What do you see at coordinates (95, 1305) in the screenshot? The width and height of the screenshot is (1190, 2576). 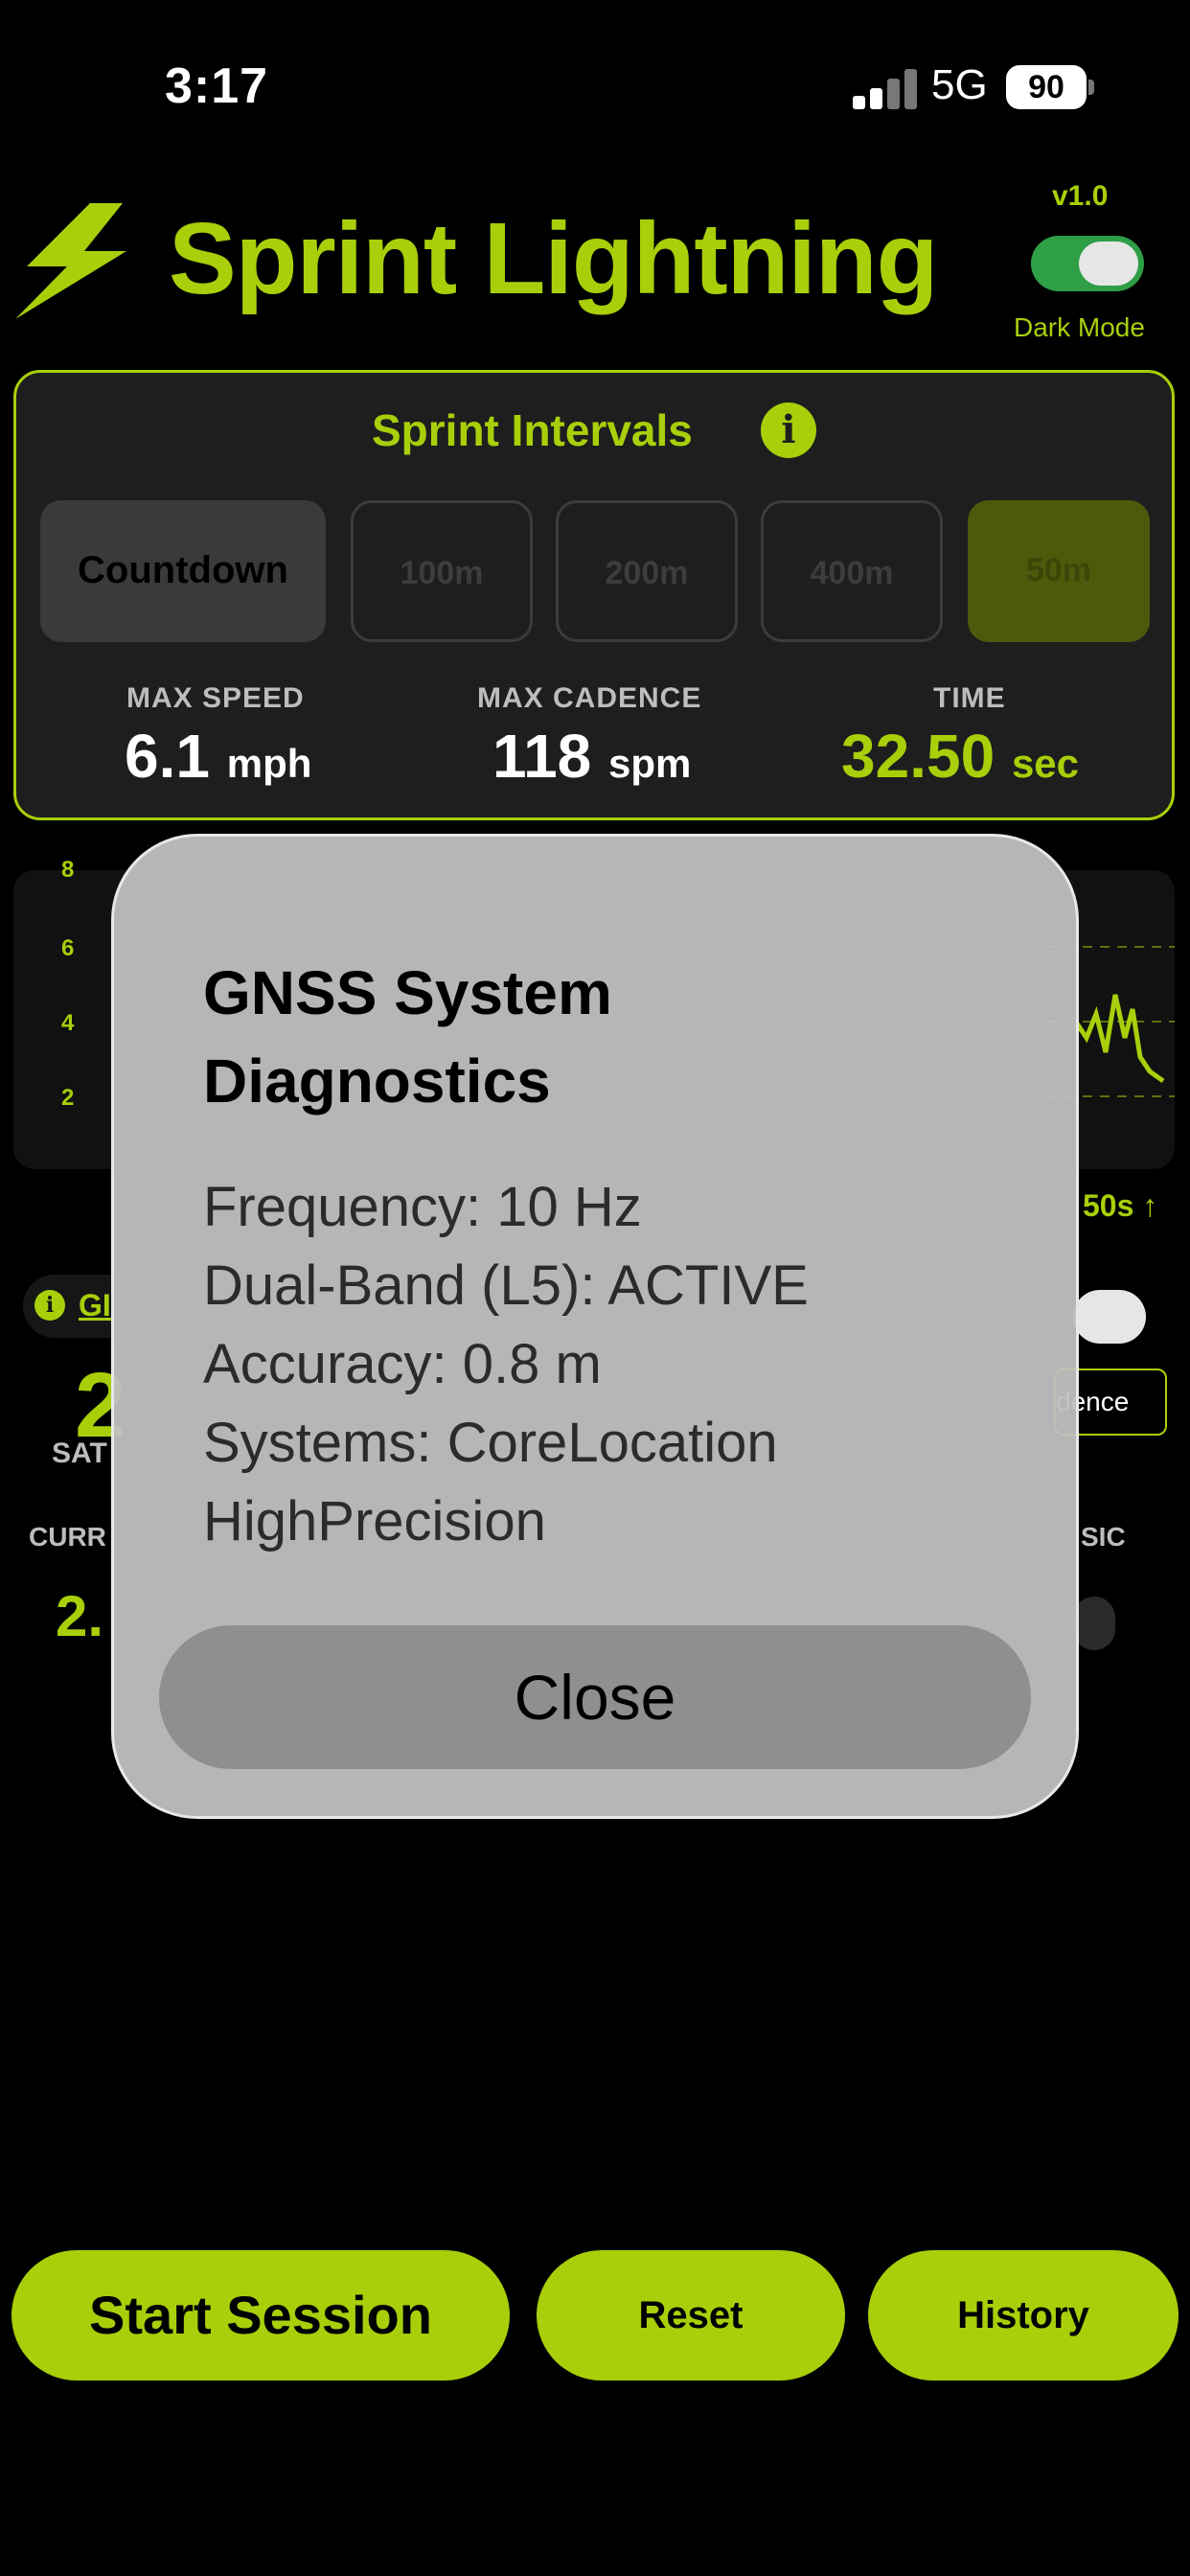 I see `gps-chip-label: GI` at bounding box center [95, 1305].